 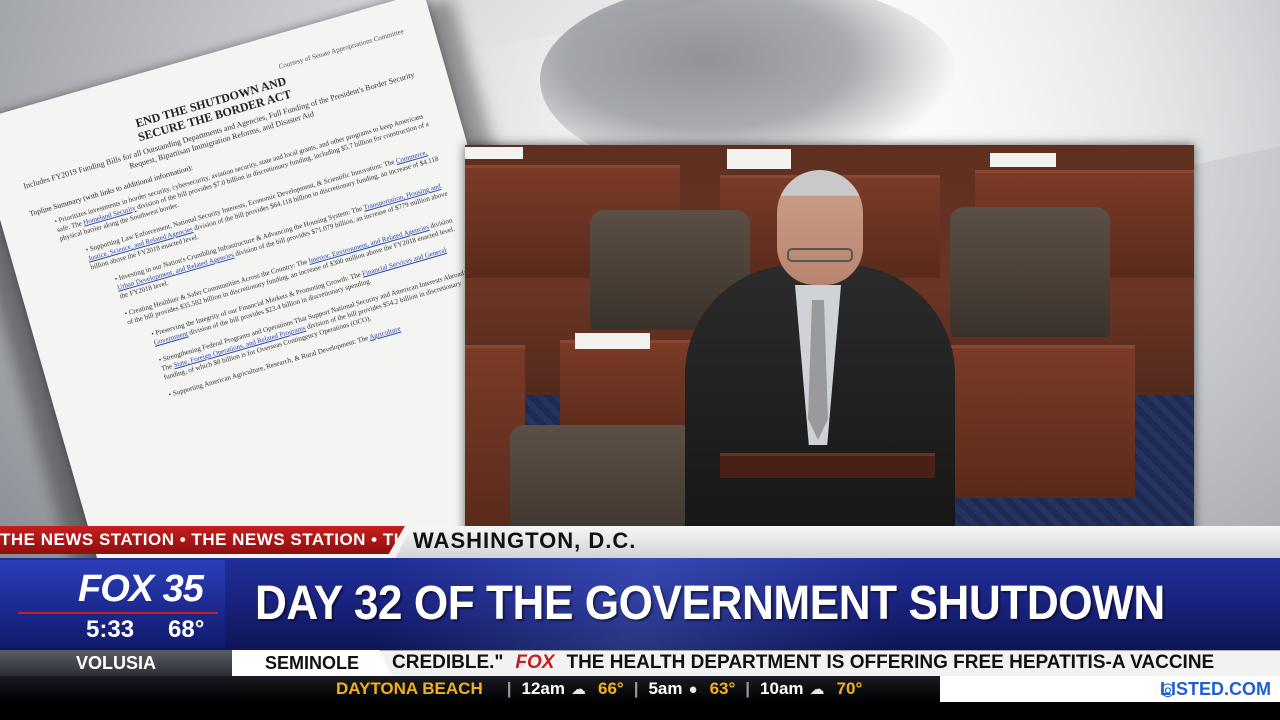 What do you see at coordinates (448, 662) in the screenshot?
I see `ticker-text-before: CREDIBLE."` at bounding box center [448, 662].